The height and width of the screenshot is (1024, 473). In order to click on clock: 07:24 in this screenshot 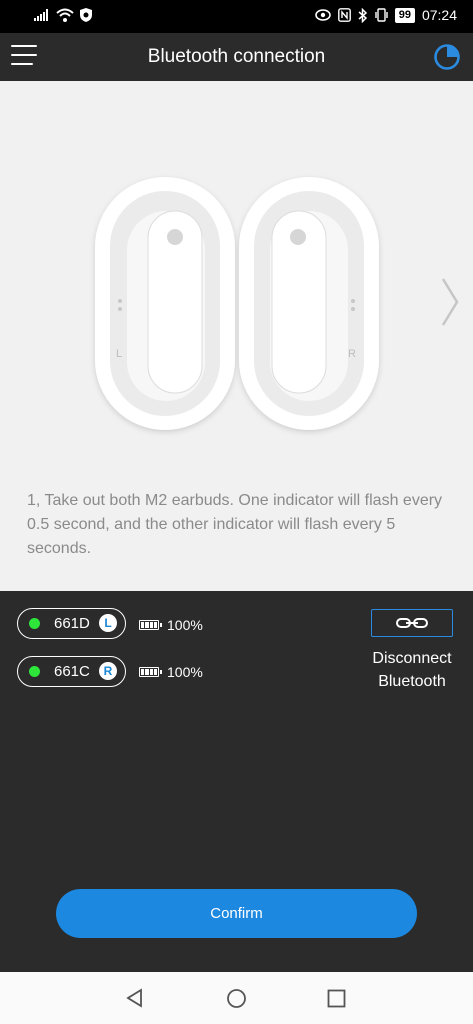, I will do `click(439, 15)`.